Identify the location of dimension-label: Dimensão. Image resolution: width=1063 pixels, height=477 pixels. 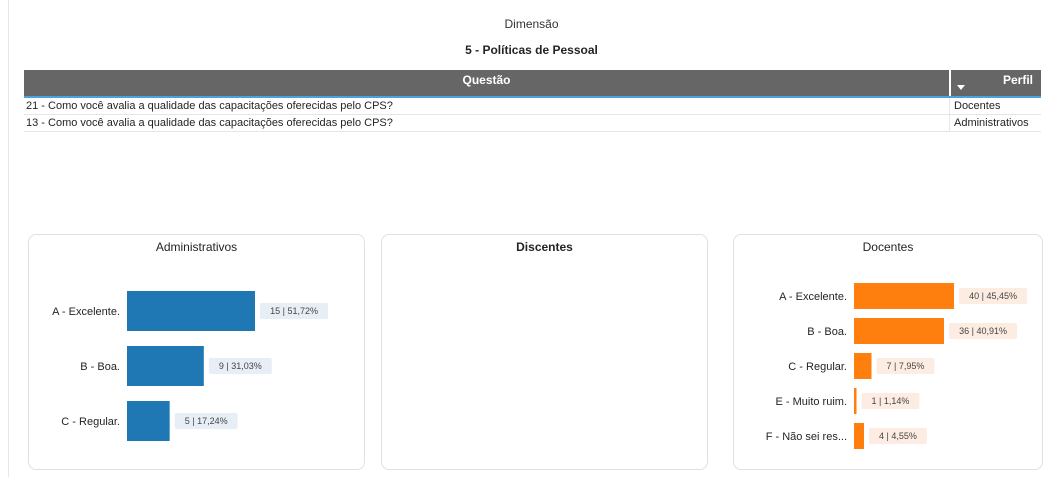
(531, 24).